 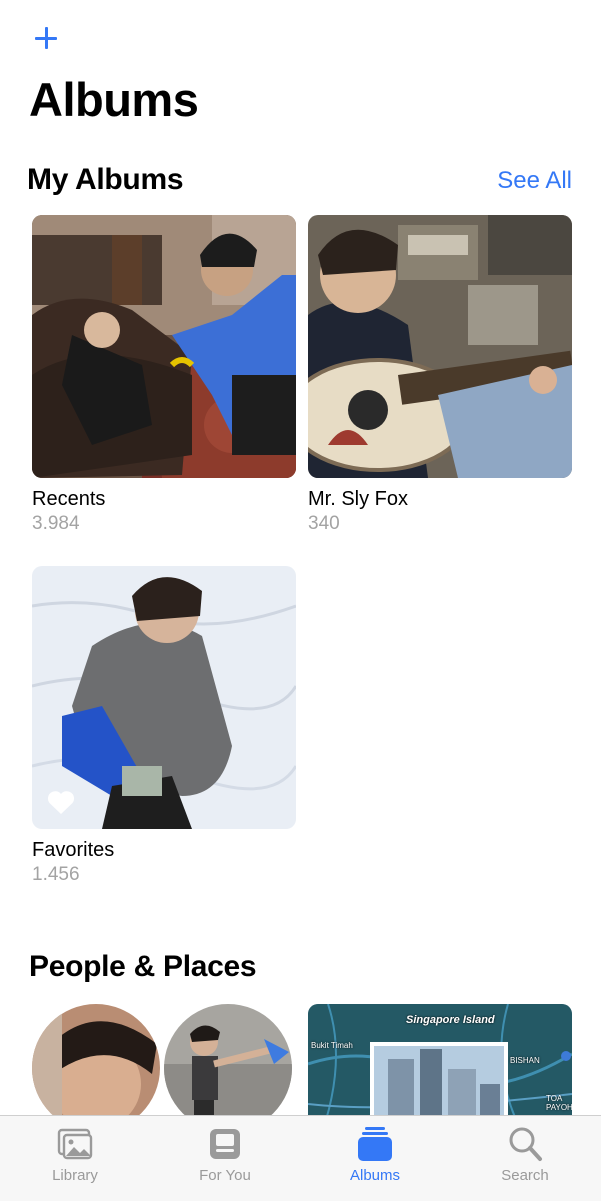 I want to click on page-title: Albums, so click(x=114, y=99).